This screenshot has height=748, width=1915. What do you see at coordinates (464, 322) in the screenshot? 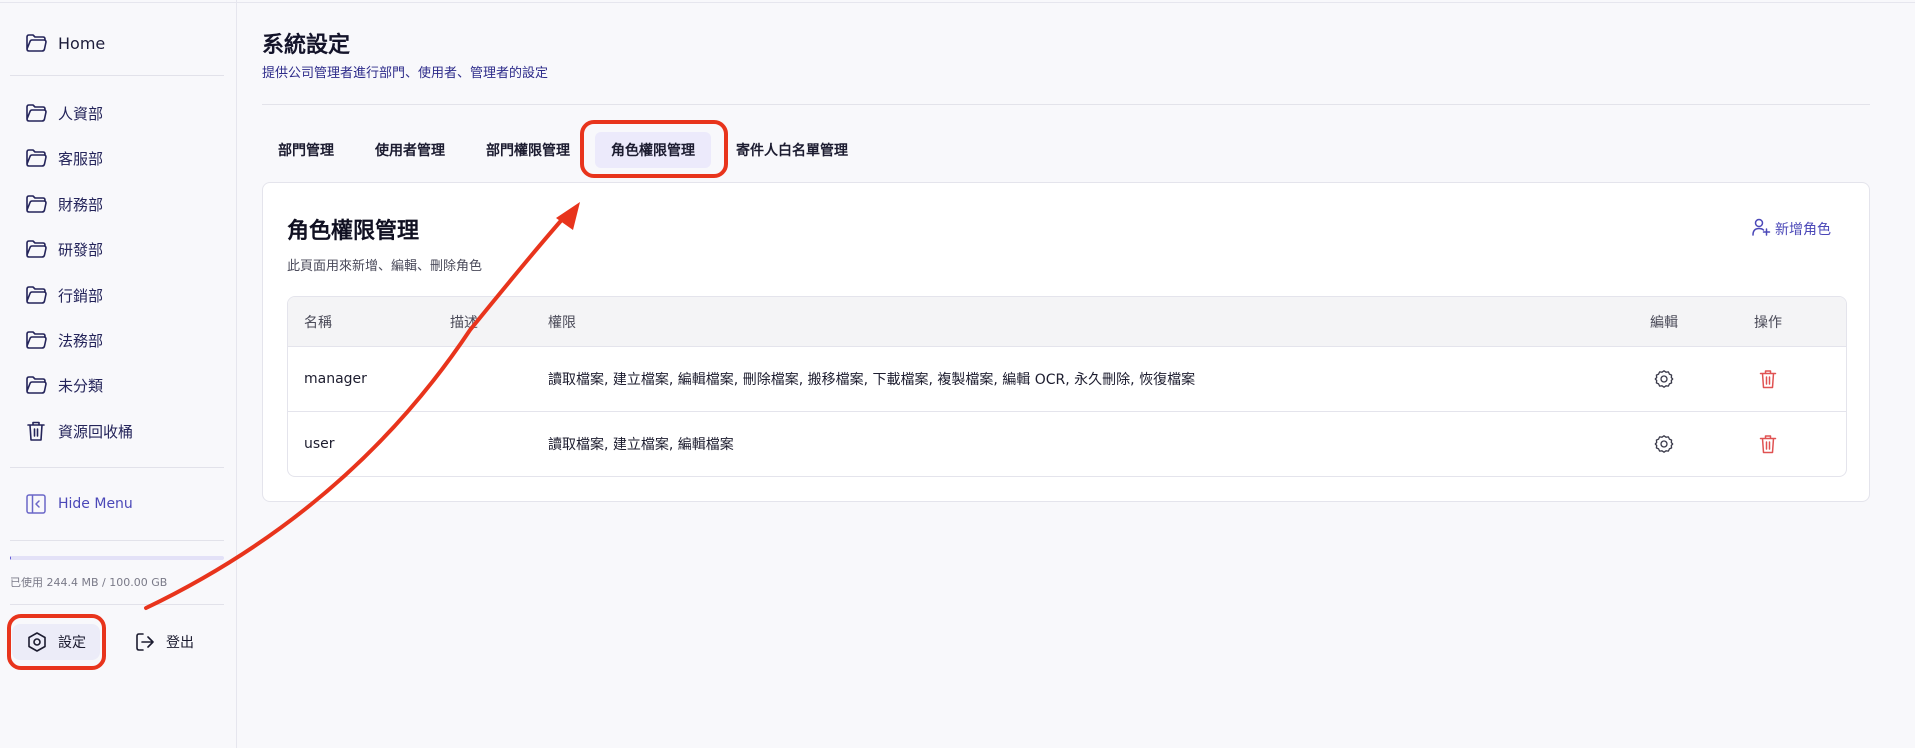
I see `column-header-description: 描述` at bounding box center [464, 322].